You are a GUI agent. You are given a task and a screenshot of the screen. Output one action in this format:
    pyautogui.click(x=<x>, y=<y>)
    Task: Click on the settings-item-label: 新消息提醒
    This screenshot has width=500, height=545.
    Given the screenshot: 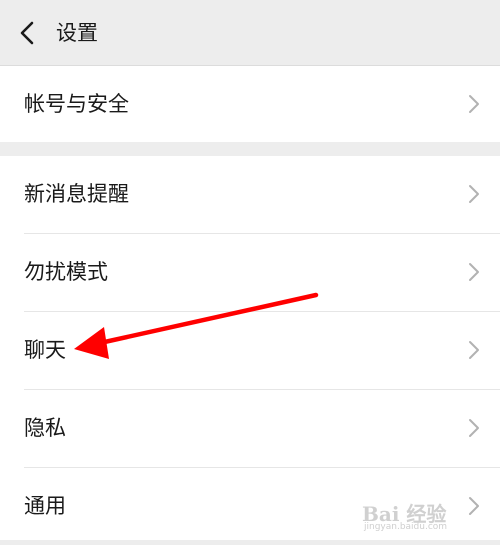 What is the action you would take?
    pyautogui.click(x=76, y=194)
    